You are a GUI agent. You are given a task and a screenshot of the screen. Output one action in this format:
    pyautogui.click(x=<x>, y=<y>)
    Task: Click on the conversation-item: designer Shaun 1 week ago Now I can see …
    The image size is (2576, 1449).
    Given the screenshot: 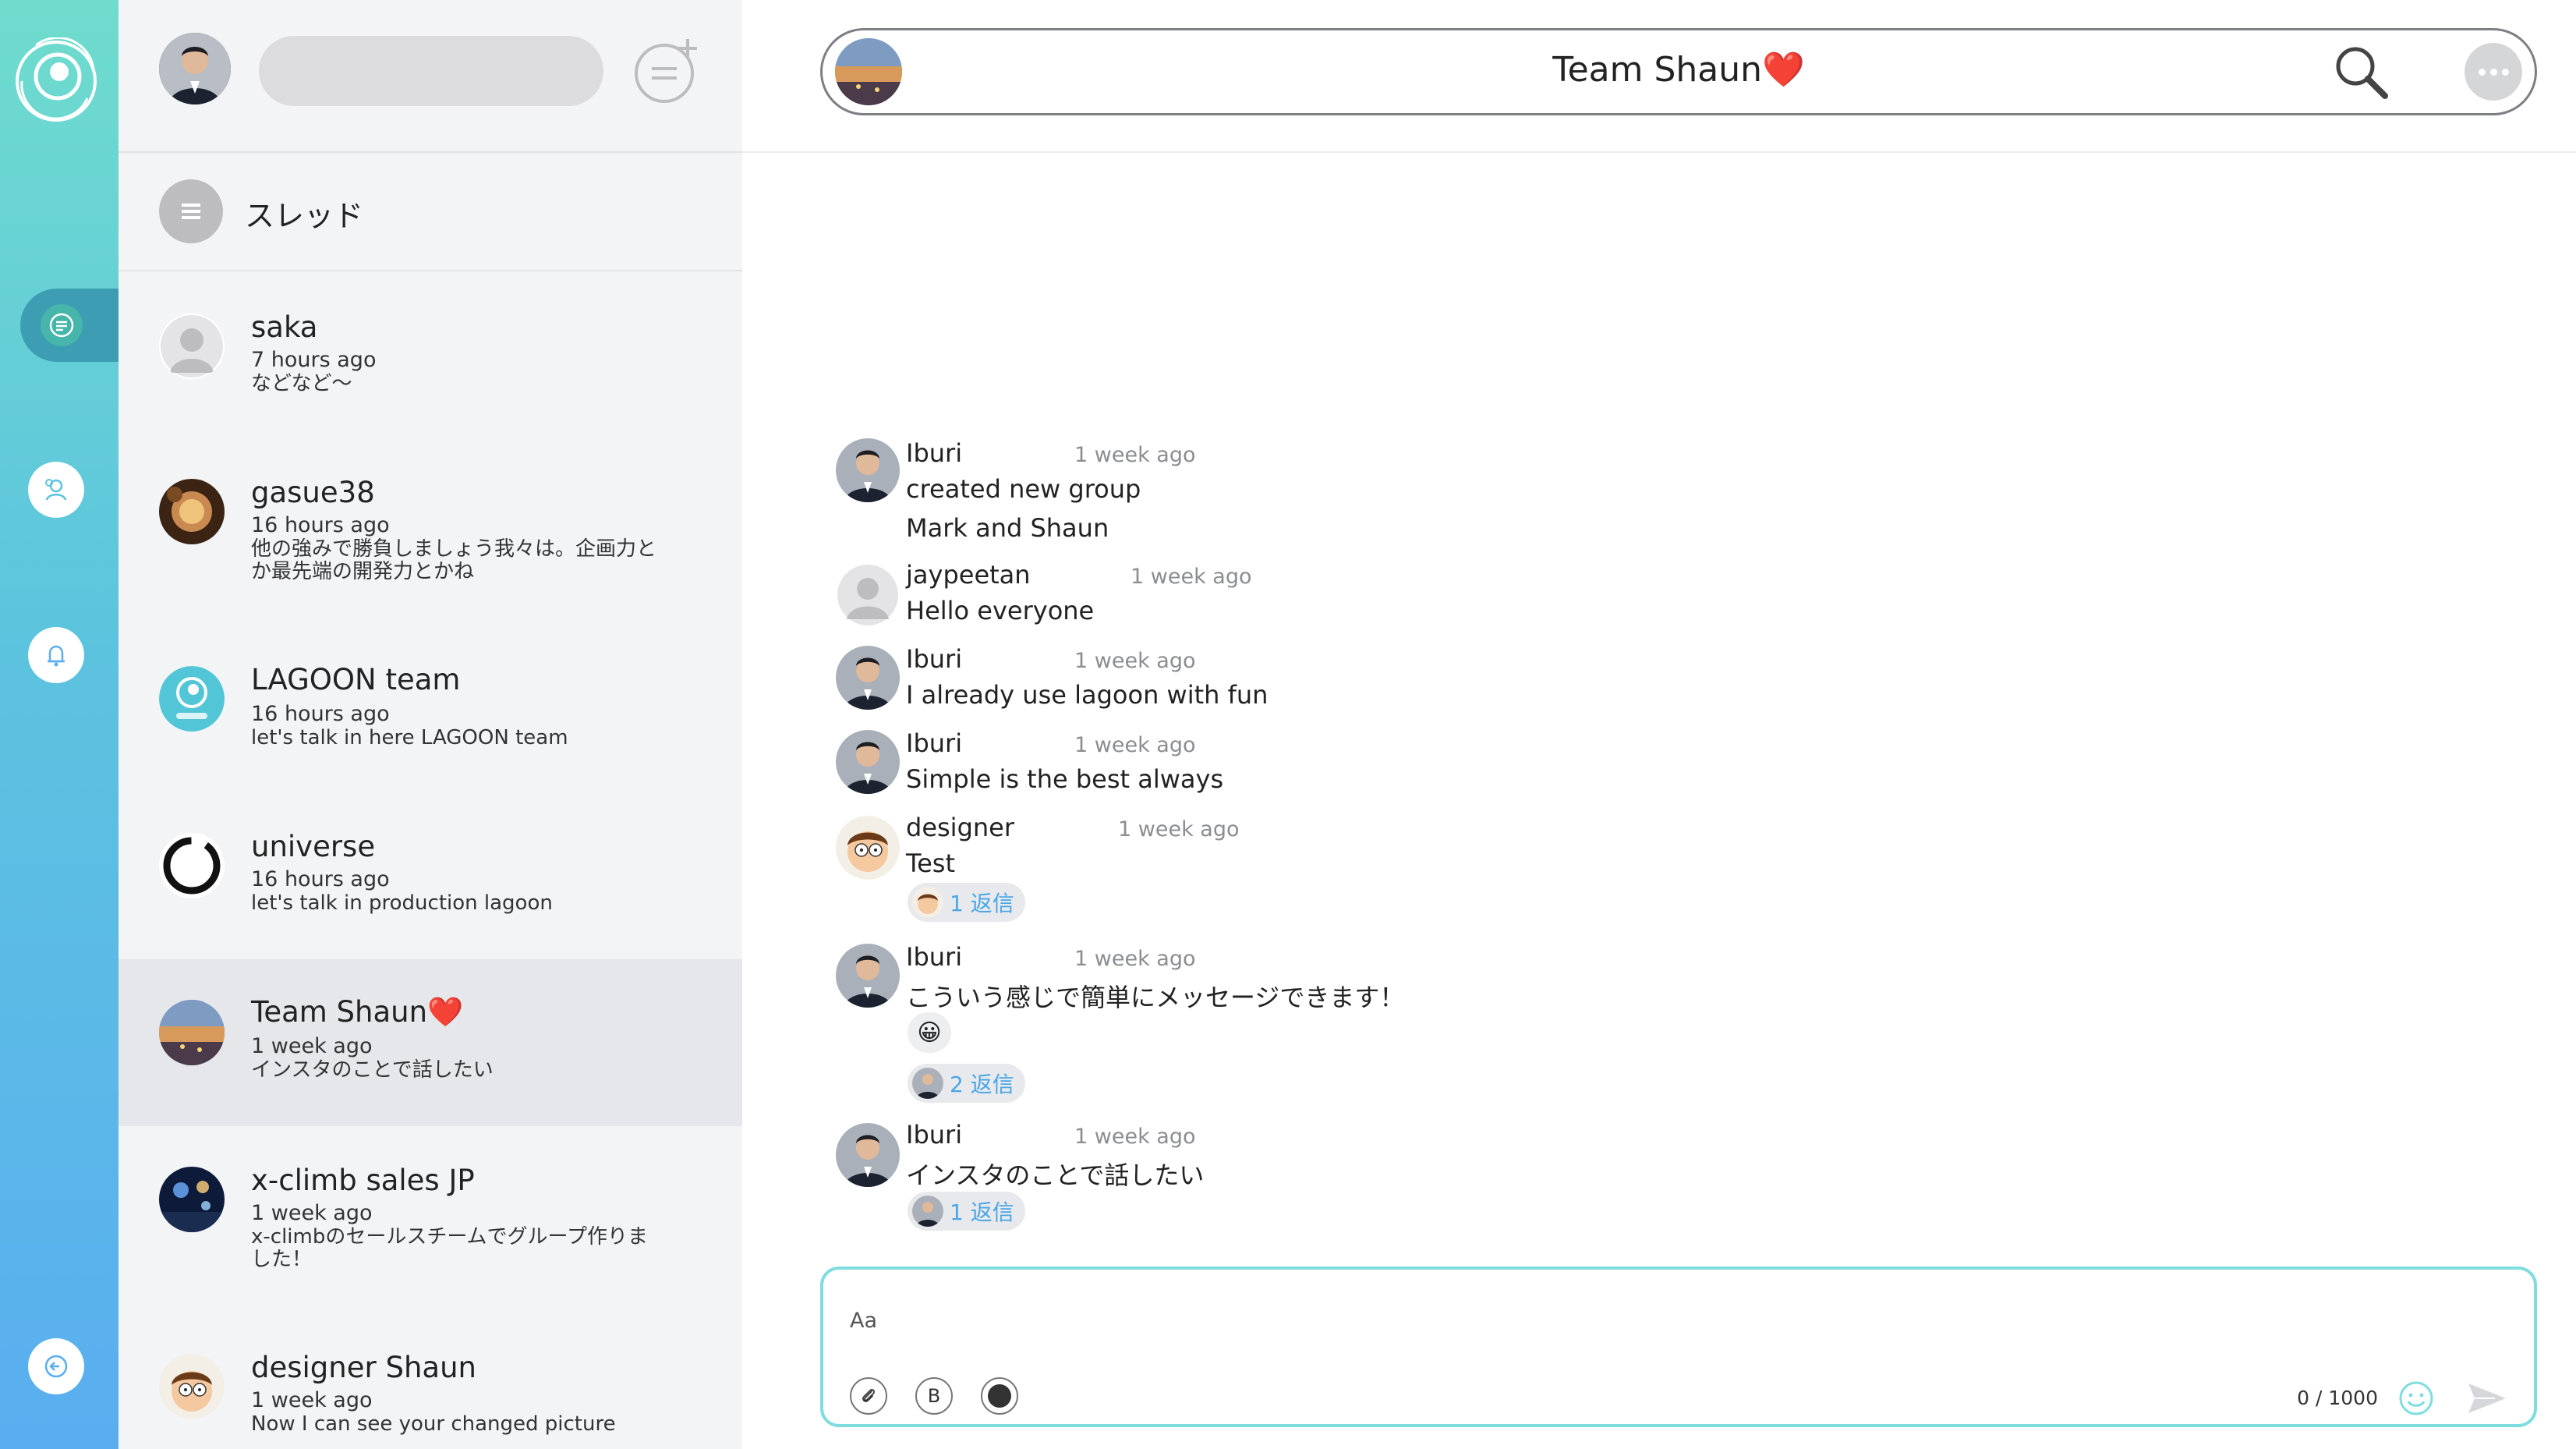 What is the action you would take?
    pyautogui.click(x=430, y=1381)
    